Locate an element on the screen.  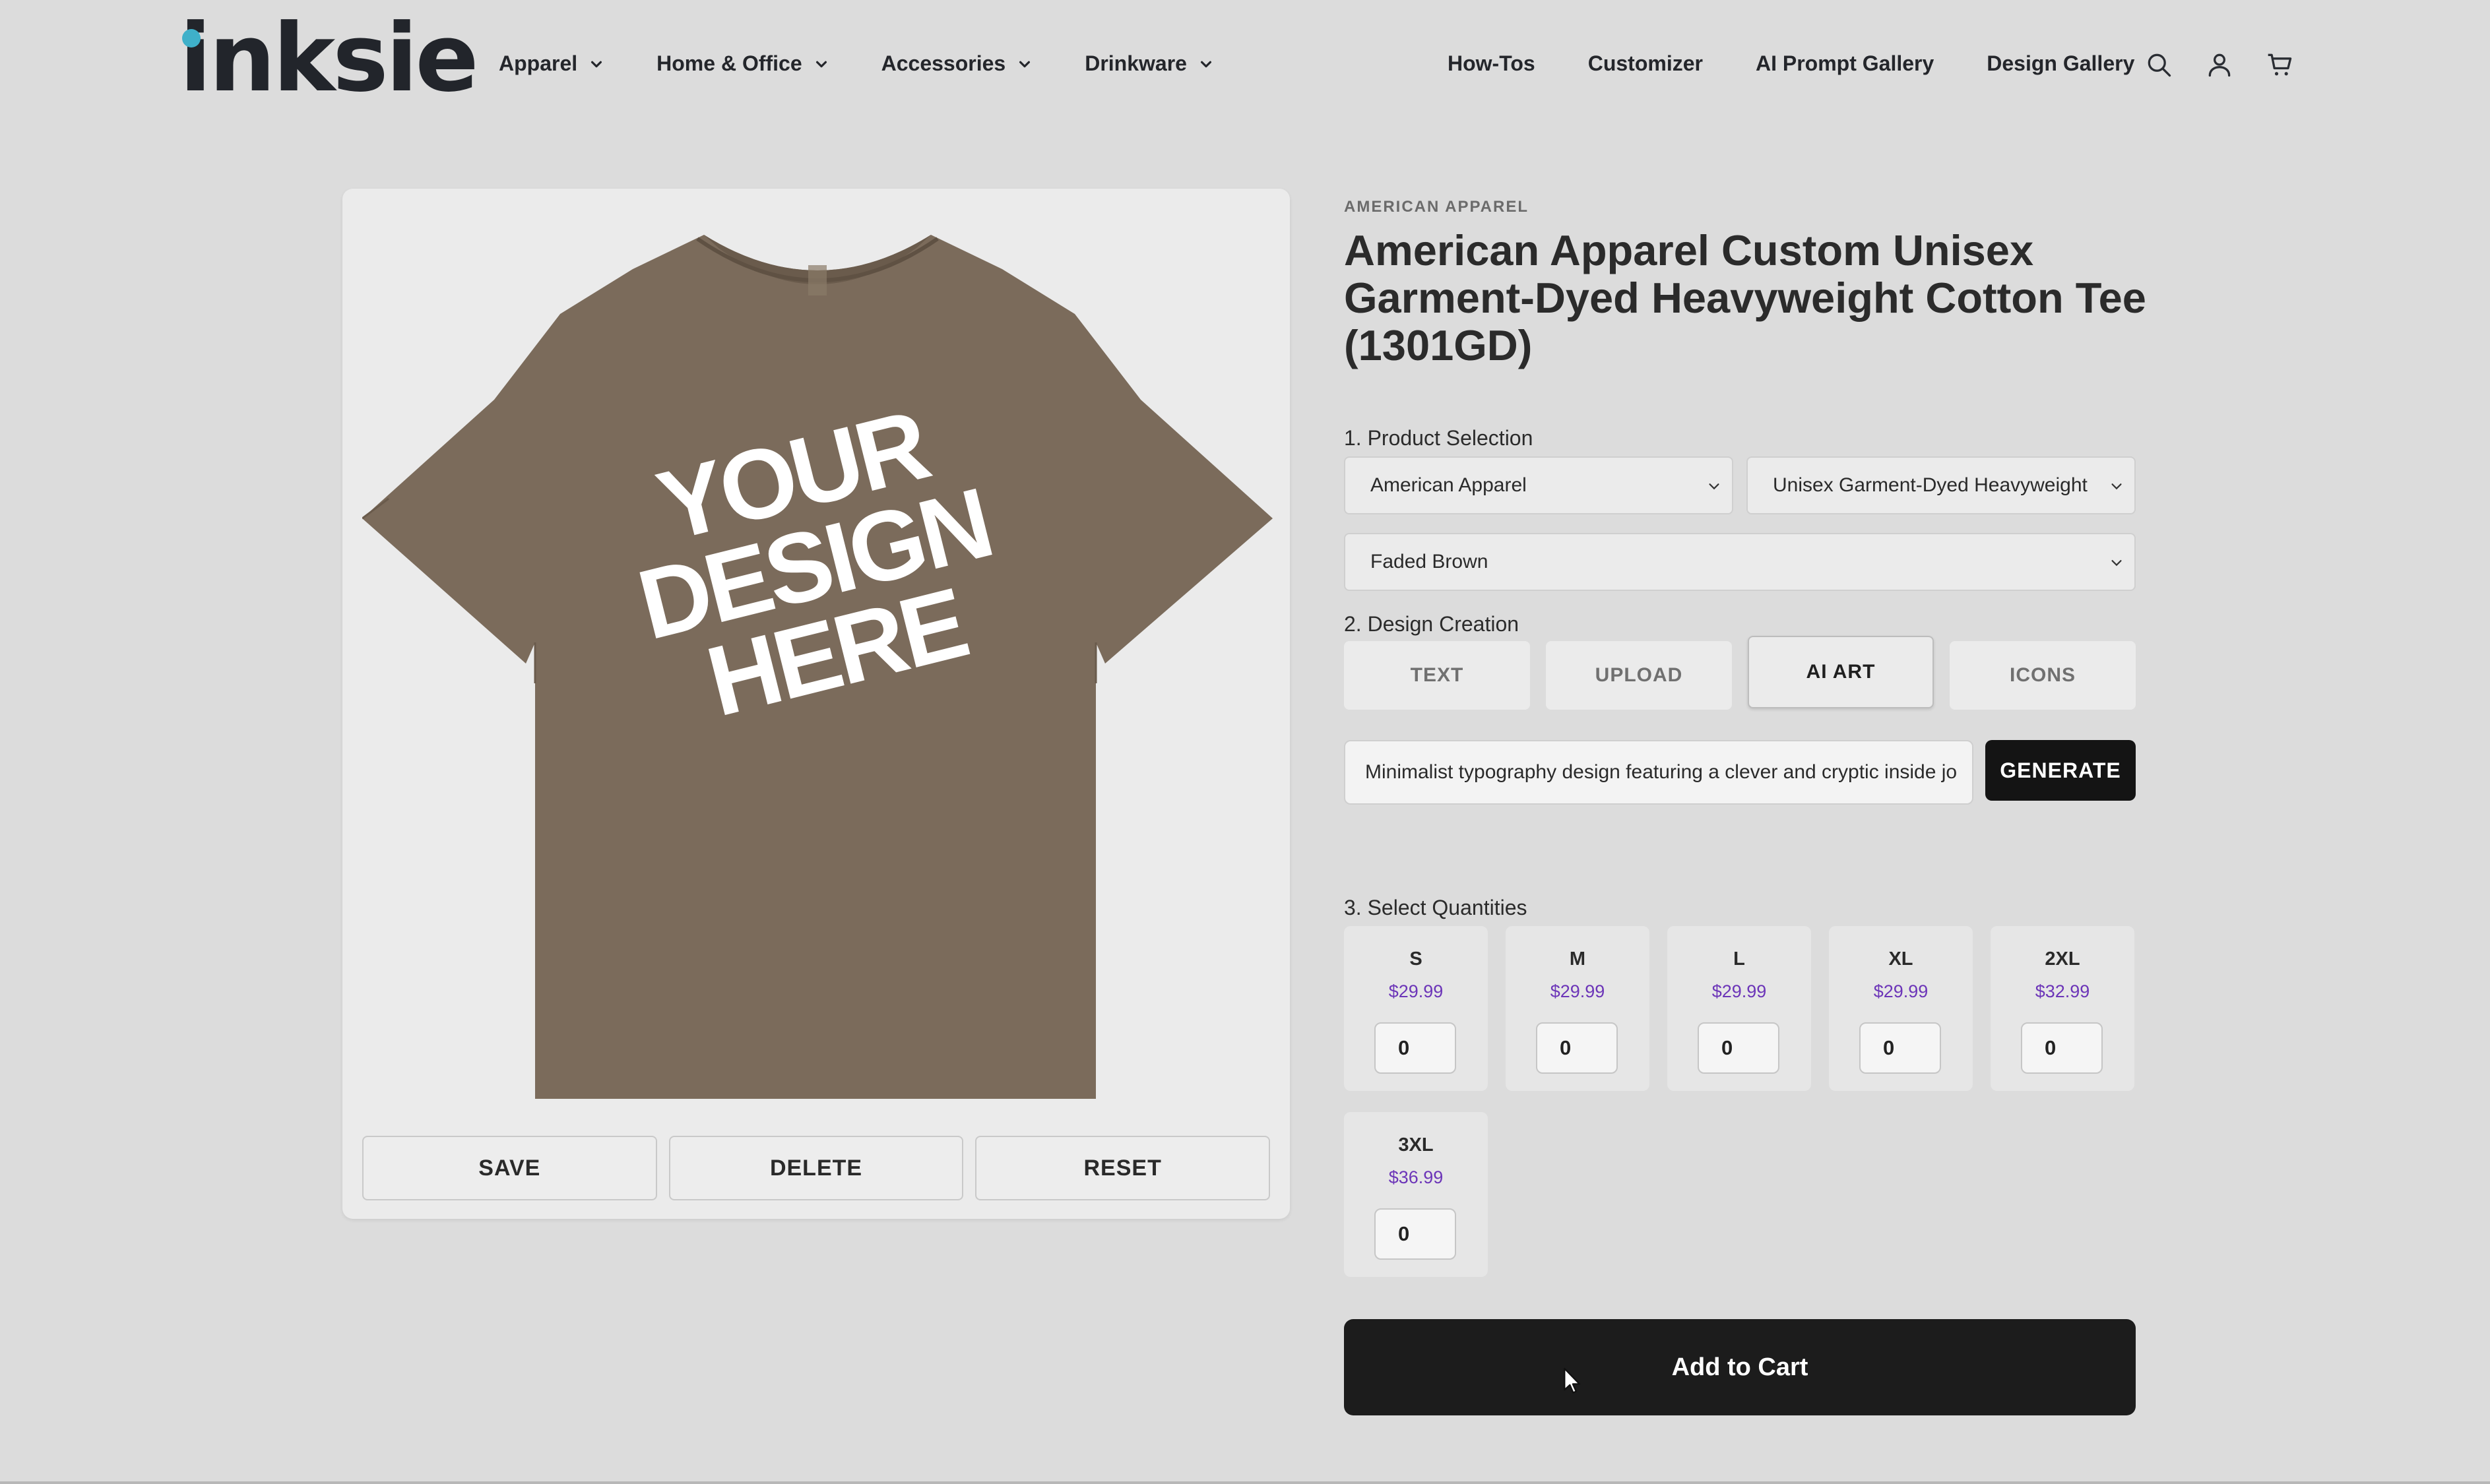
nav-label: Home & Office is located at coordinates (729, 63).